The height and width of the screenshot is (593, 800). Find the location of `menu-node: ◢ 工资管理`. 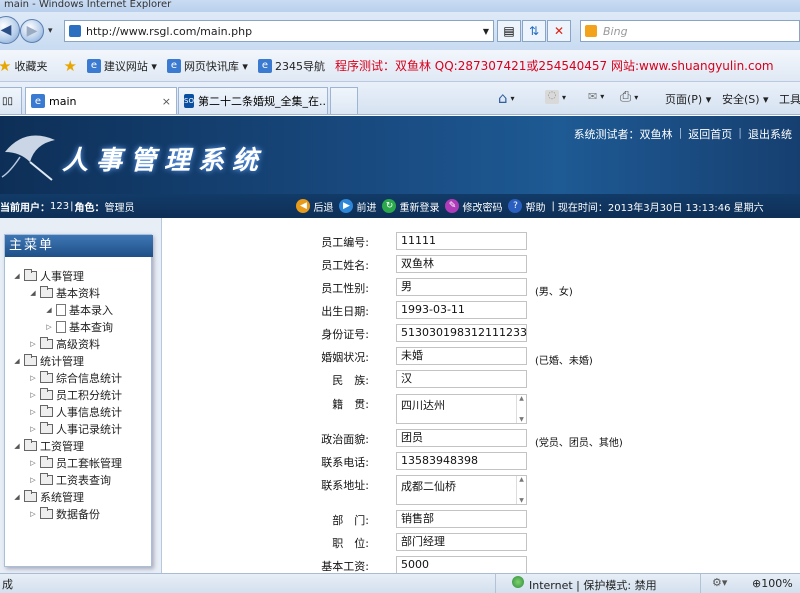

menu-node: ◢ 工资管理 is located at coordinates (48, 446).